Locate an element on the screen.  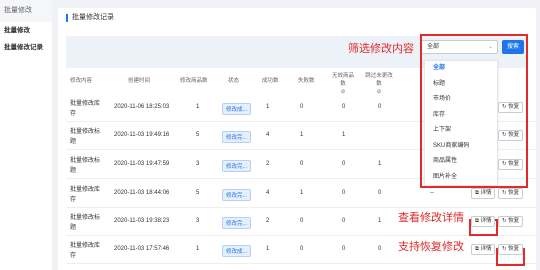
page-title: 批量修改记录 is located at coordinates (90, 18).